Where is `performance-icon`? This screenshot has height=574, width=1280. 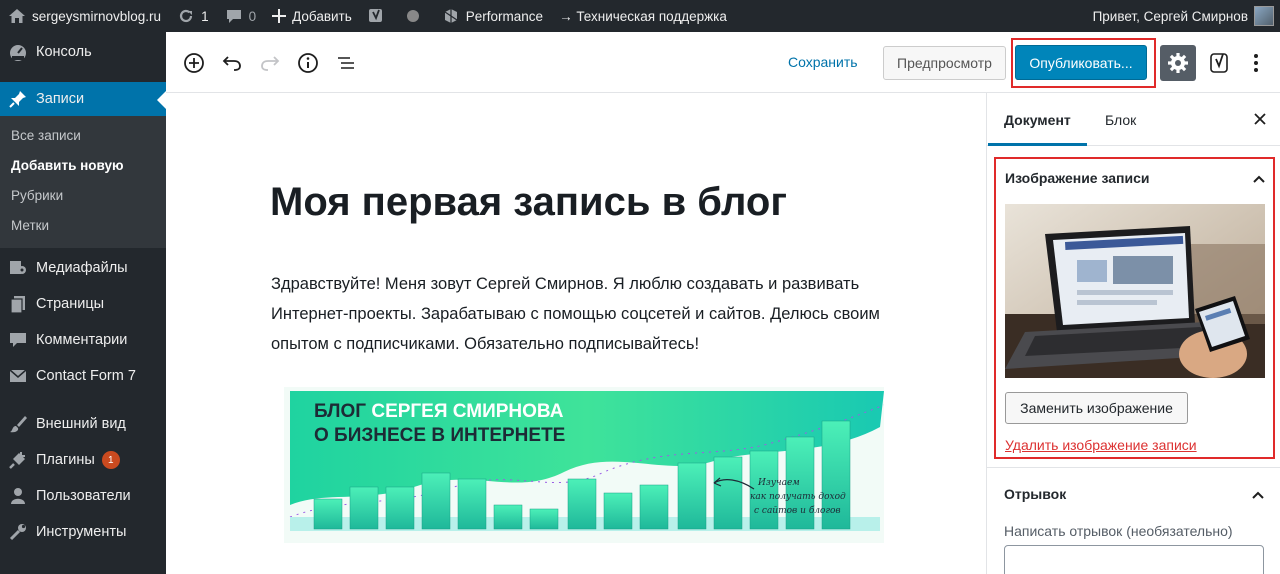 performance-icon is located at coordinates (451, 16).